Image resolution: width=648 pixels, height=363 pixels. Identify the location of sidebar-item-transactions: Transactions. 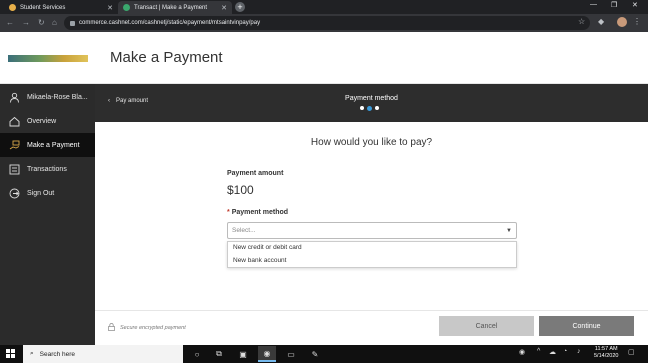
(47, 169).